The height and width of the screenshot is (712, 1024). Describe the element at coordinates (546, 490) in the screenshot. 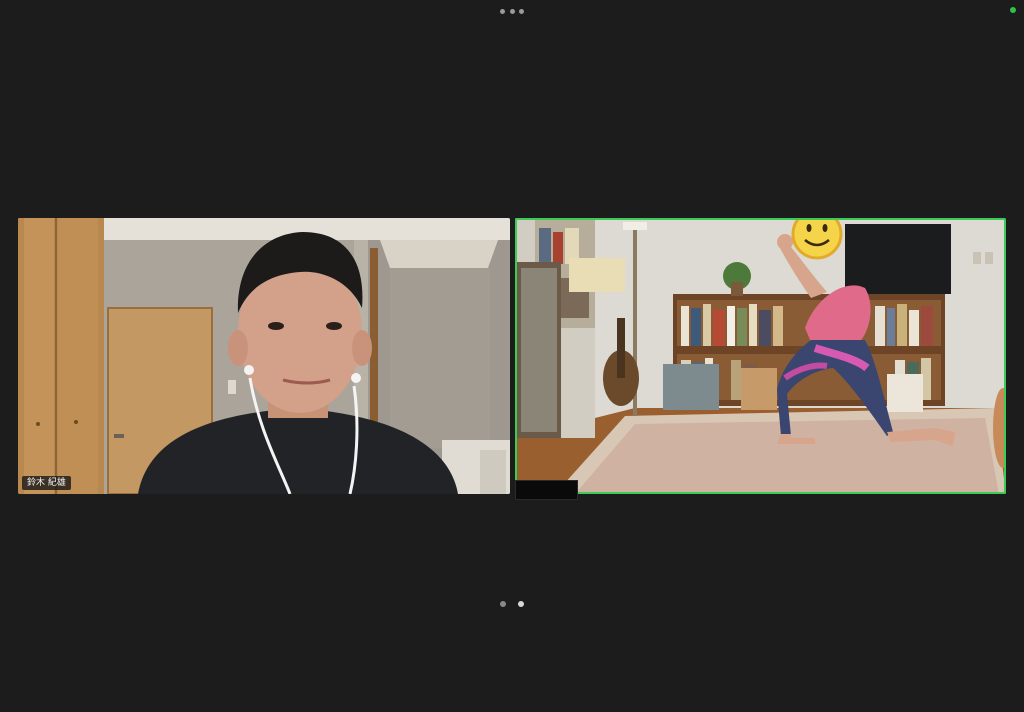

I see `participant-name-label-redacted` at that location.